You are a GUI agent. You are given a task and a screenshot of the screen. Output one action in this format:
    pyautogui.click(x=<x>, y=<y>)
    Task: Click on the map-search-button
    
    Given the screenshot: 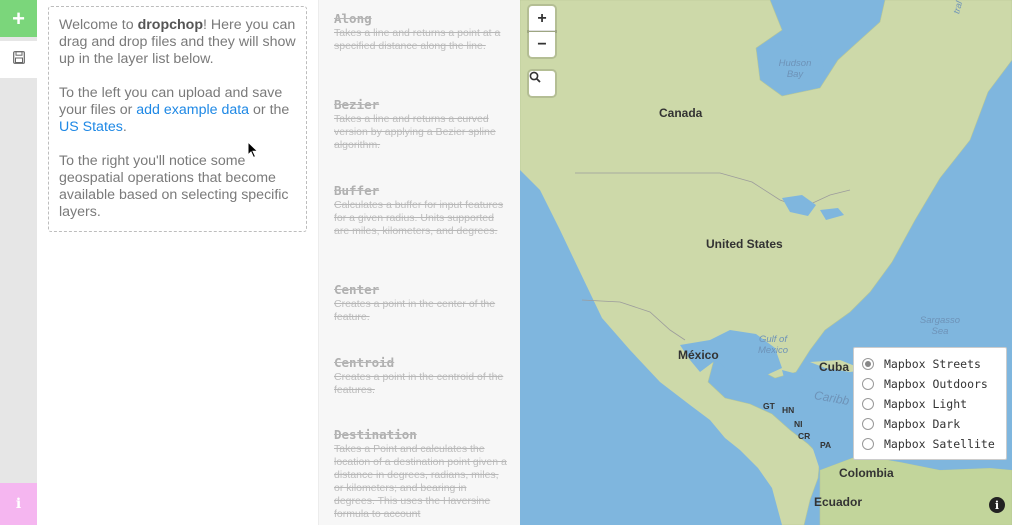 What is the action you would take?
    pyautogui.click(x=542, y=83)
    